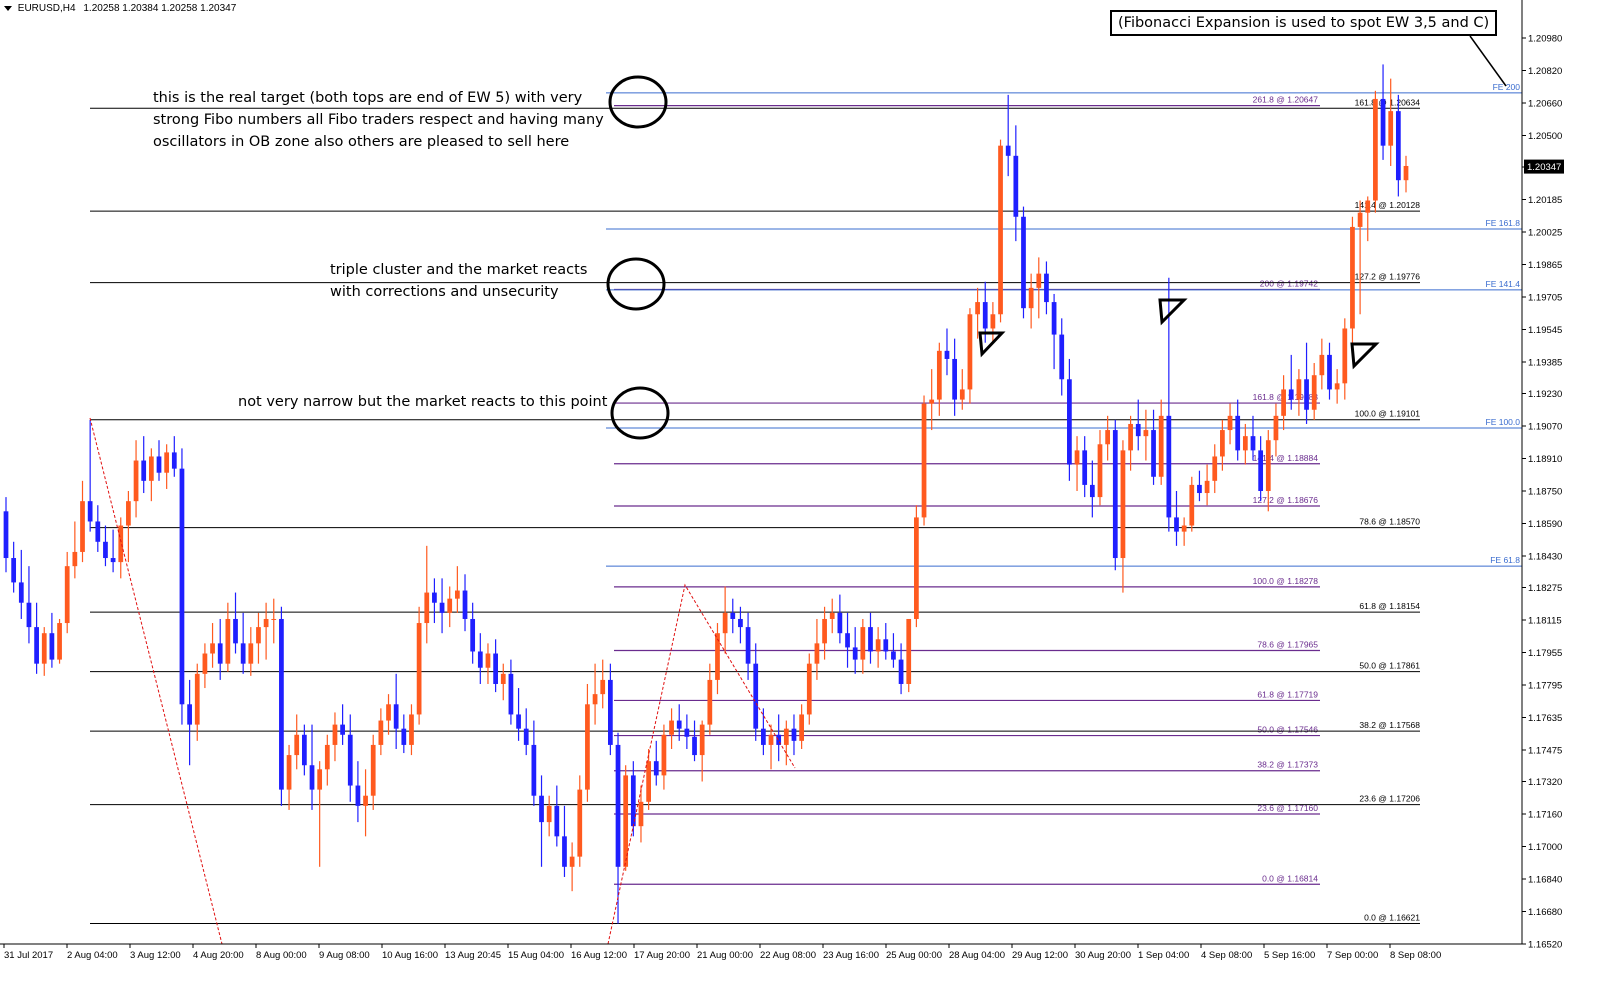  What do you see at coordinates (344, 955) in the screenshot?
I see `time-tick-label: 9 Aug 08:00` at bounding box center [344, 955].